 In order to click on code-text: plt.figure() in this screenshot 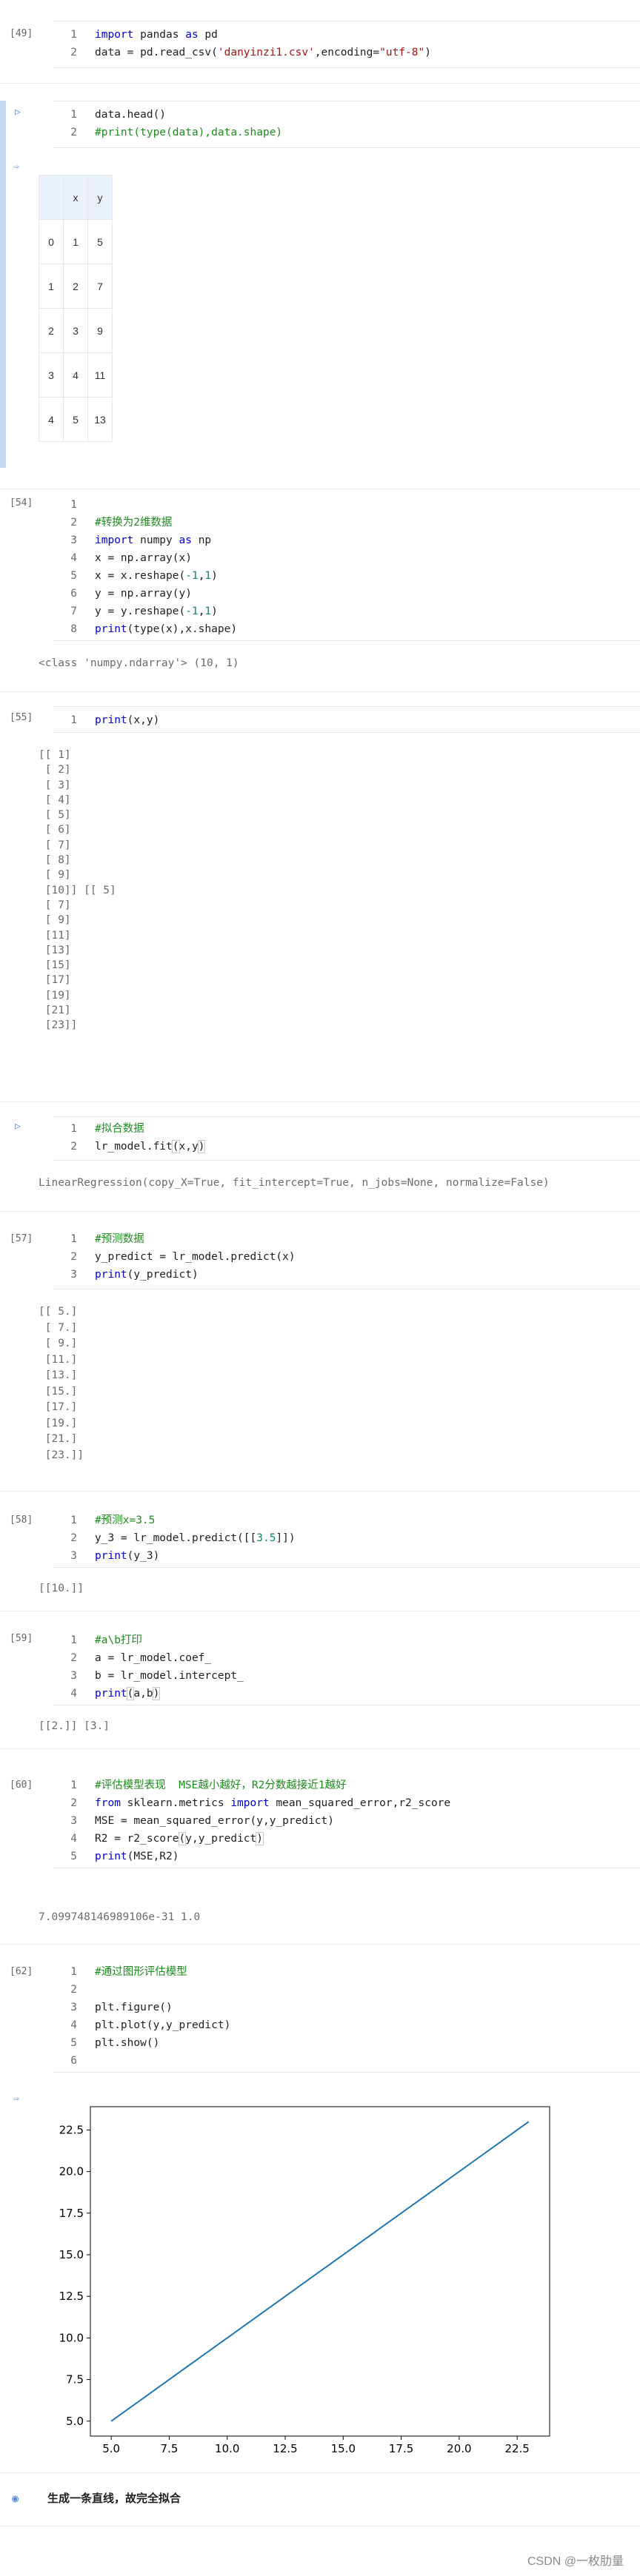, I will do `click(134, 2007)`.